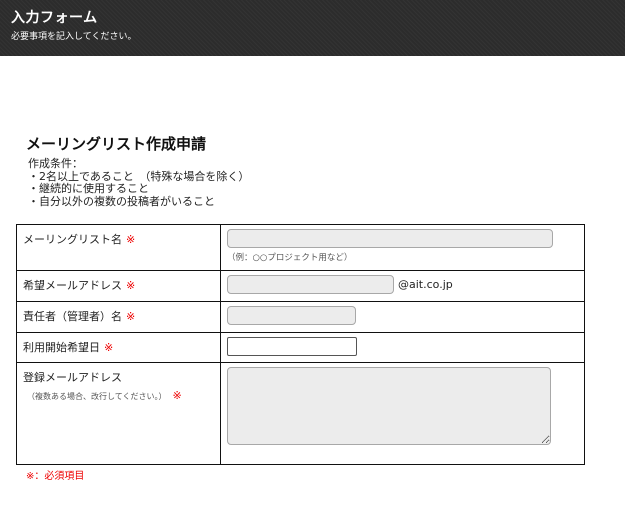 The width and height of the screenshot is (625, 510). What do you see at coordinates (54, 18) in the screenshot?
I see `header-title: 入力フォーム` at bounding box center [54, 18].